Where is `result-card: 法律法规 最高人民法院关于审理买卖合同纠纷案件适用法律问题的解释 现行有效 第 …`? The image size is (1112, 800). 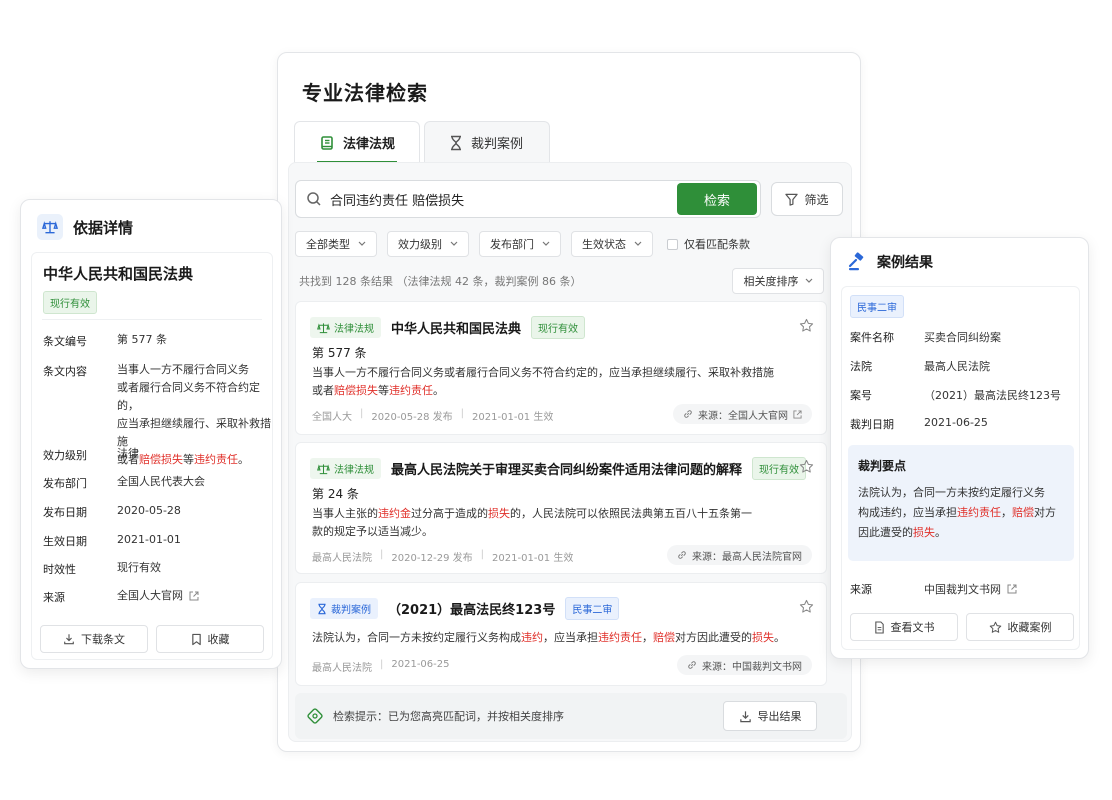
result-card: 法律法规 最高人民法院关于审理买卖合同纠纷案件适用法律问题的解释 现行有效 第 … is located at coordinates (561, 508).